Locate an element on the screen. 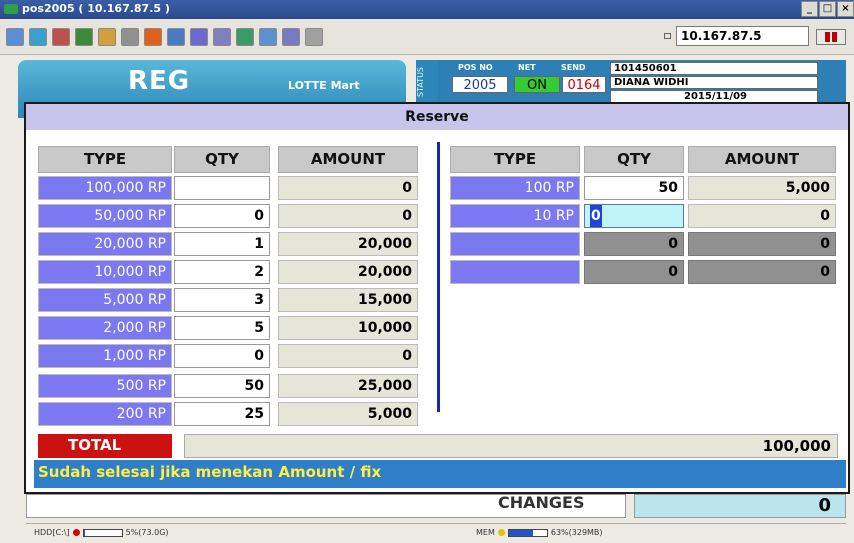 The height and width of the screenshot is (543, 854). net-header: NET is located at coordinates (527, 67).